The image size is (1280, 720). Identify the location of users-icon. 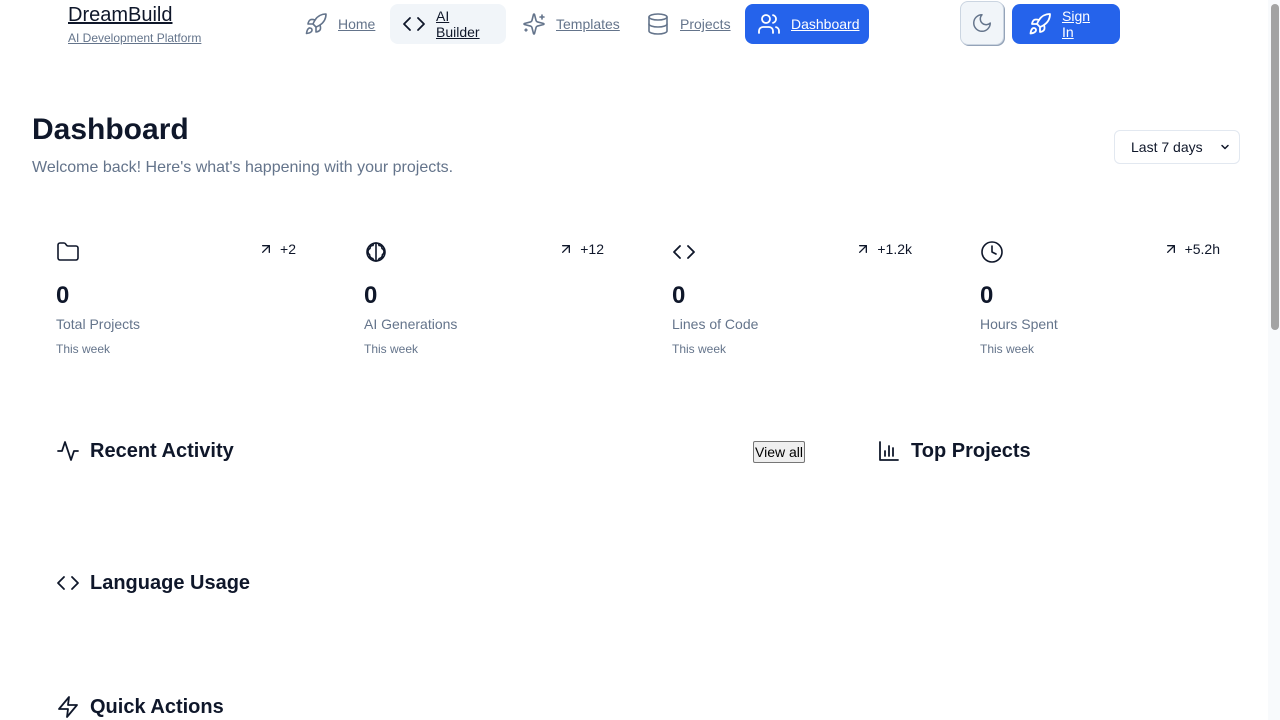
(769, 24).